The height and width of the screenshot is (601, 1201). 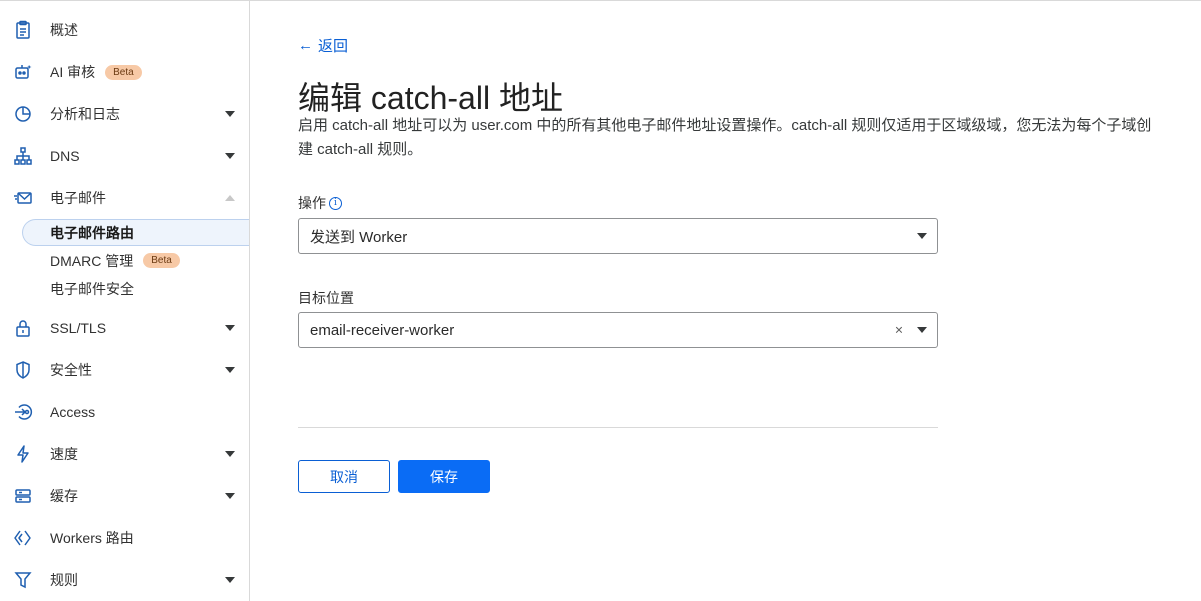 I want to click on sidebar-item-label: 分析和日志, so click(x=85, y=114).